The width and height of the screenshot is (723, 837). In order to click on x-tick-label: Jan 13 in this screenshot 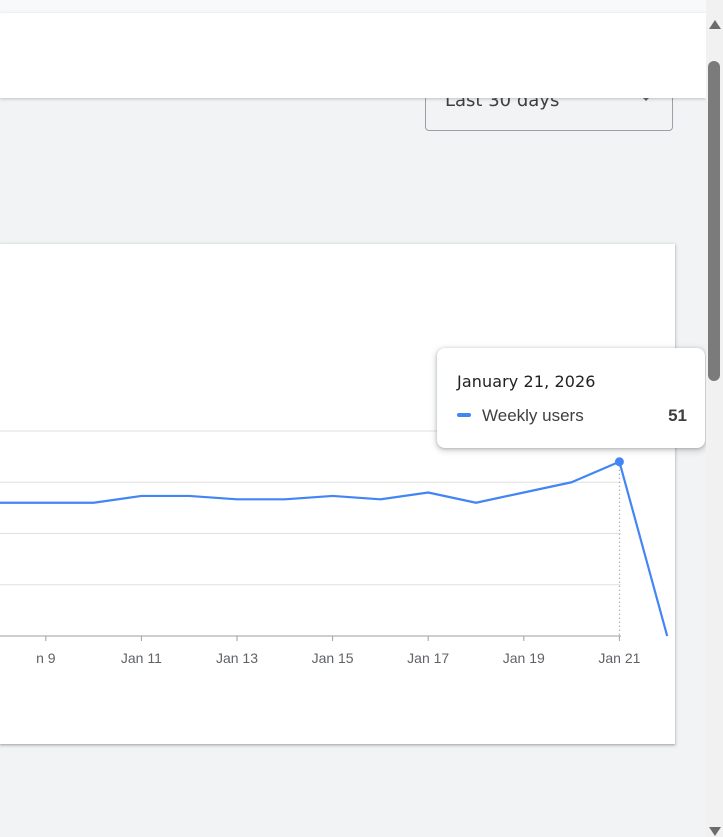, I will do `click(237, 658)`.